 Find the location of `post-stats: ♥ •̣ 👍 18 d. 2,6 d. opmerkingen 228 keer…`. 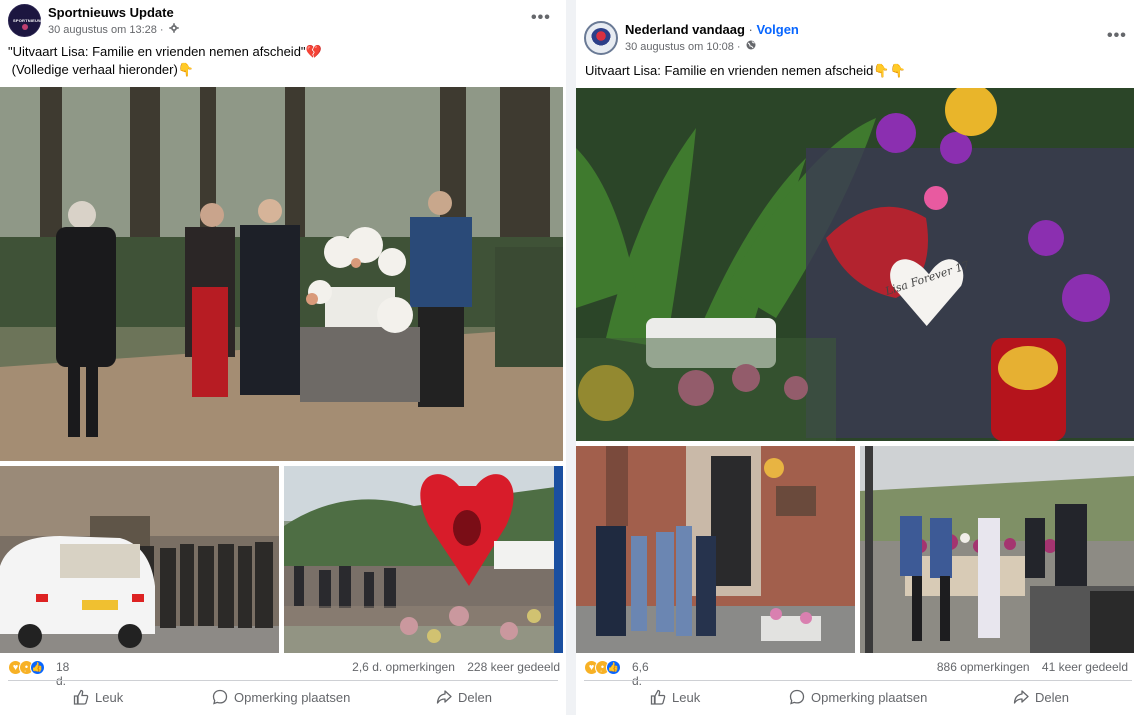

post-stats: ♥ •̣ 👍 18 d. 2,6 d. opmerkingen 228 keer… is located at coordinates (283, 673).